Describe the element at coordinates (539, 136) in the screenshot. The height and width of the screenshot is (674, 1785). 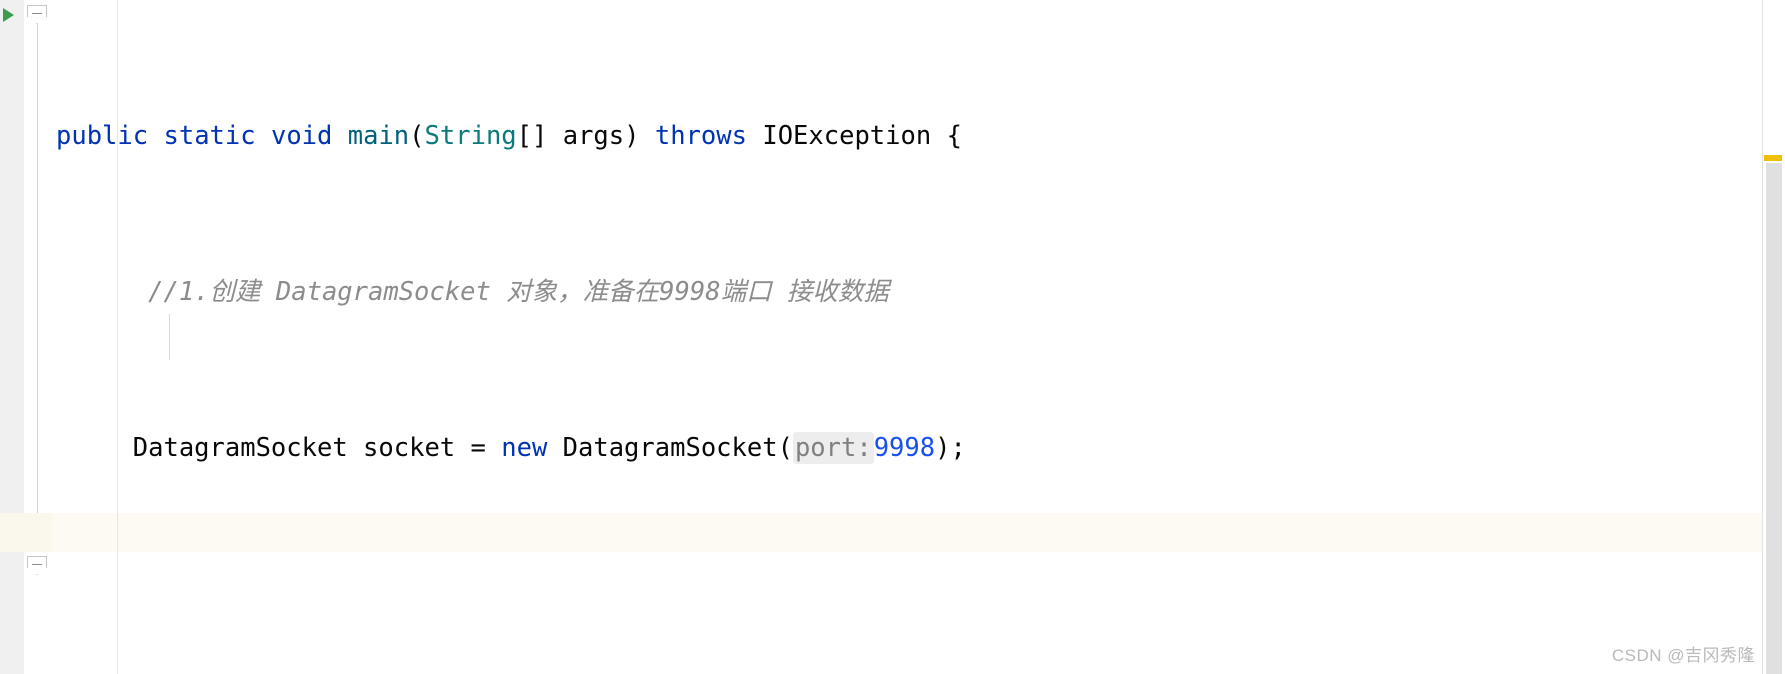
I see `array-brackets: []` at that location.